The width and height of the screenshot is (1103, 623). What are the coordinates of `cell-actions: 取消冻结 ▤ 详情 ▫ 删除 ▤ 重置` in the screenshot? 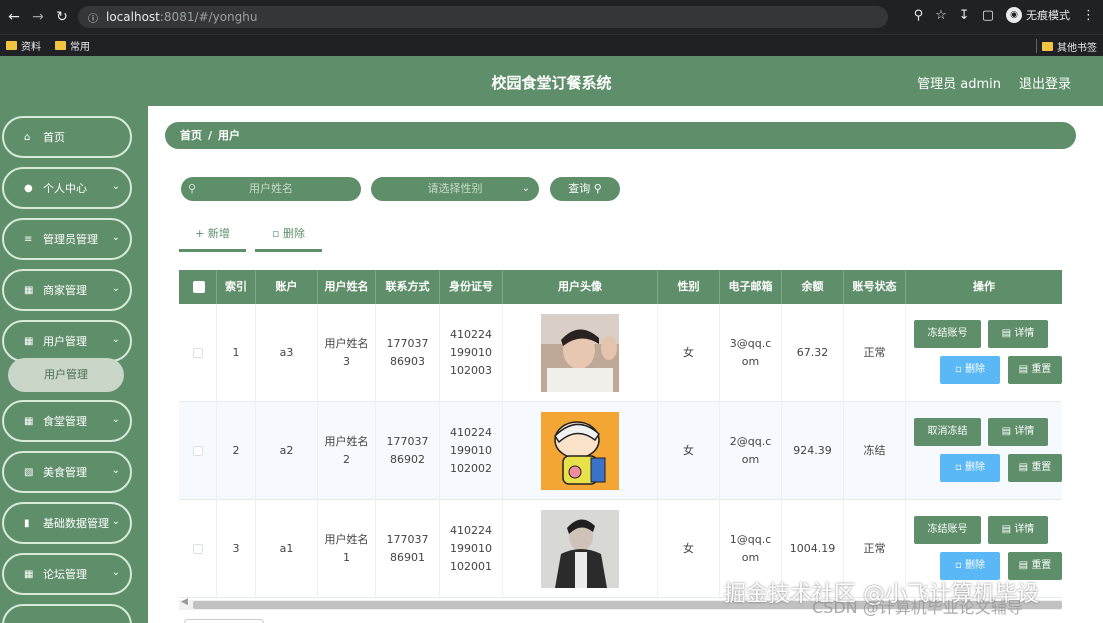 It's located at (984, 451).